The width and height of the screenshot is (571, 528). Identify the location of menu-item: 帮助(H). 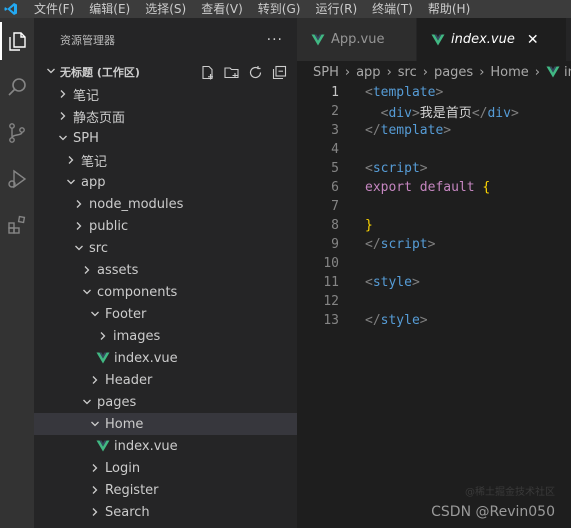
(449, 9).